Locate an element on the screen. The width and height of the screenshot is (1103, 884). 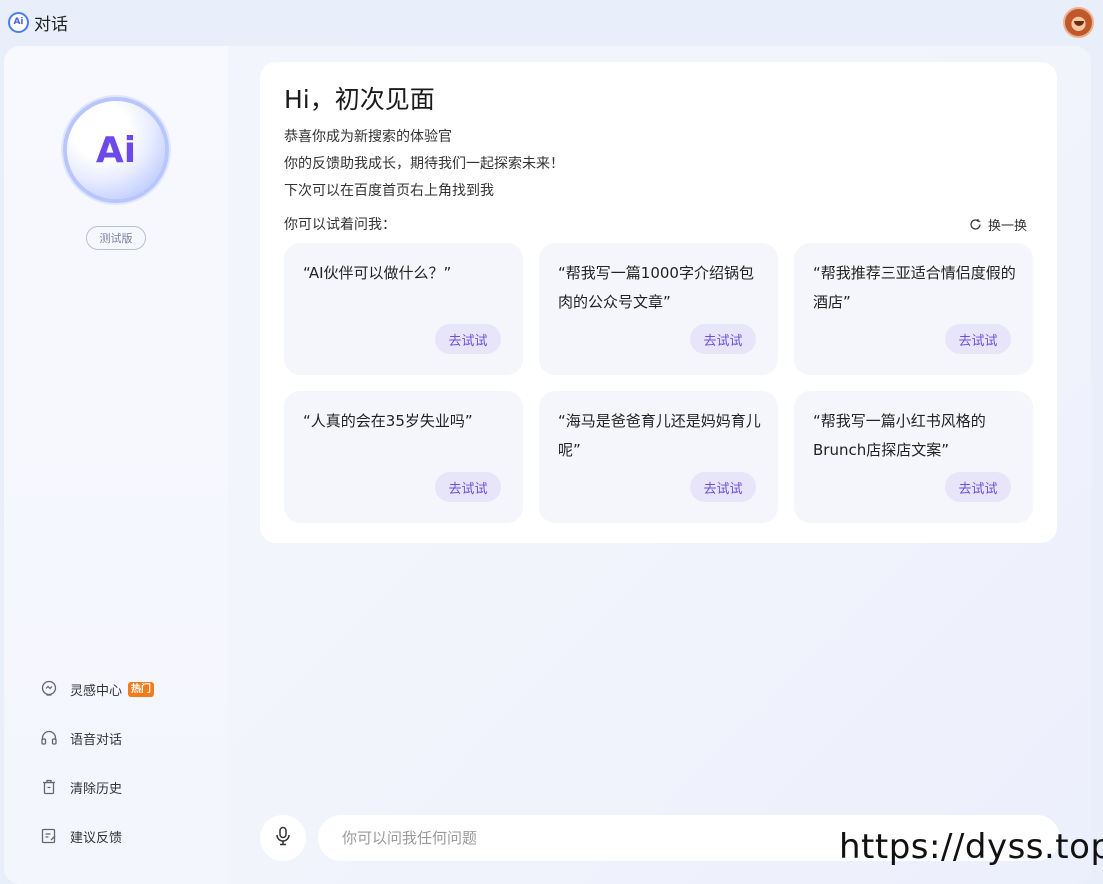
sidebar-item-feedback: 建议反馈 is located at coordinates (97, 836).